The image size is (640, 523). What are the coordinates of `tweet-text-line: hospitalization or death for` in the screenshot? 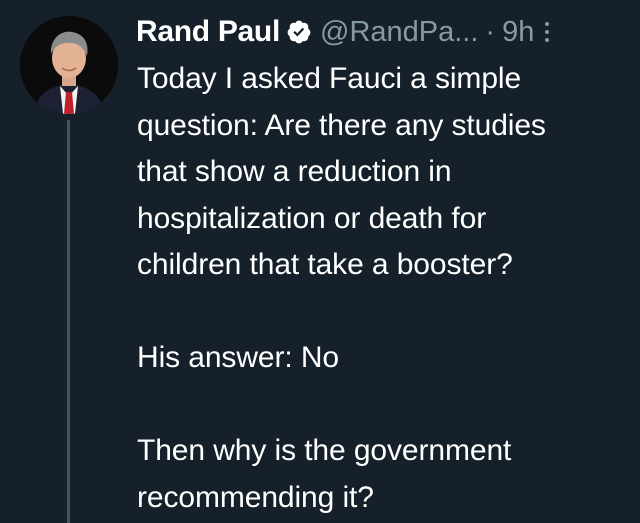 It's located at (312, 218).